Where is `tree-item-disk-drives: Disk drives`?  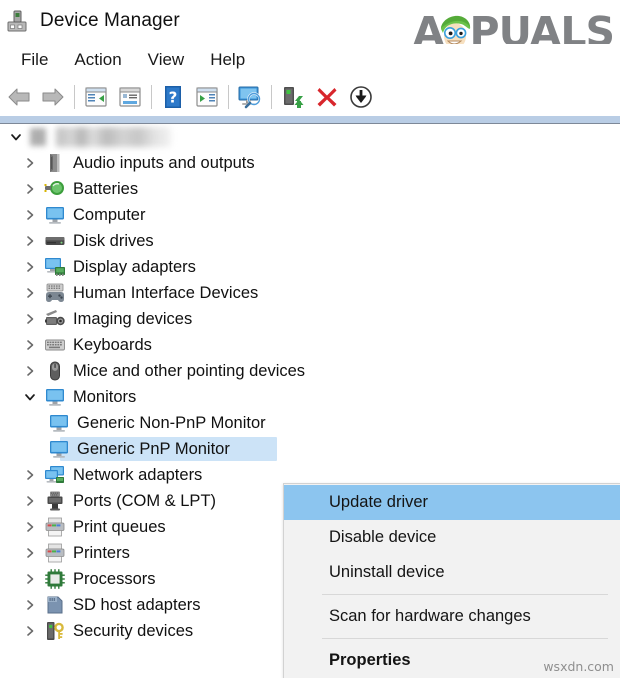
tree-item-disk-drives: Disk drives is located at coordinates (310, 241).